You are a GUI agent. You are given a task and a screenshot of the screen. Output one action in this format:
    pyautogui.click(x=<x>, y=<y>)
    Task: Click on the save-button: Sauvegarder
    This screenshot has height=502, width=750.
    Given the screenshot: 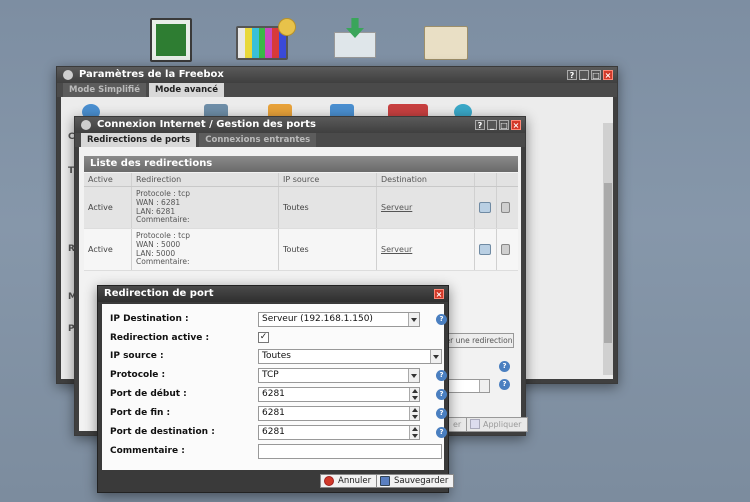 What is the action you would take?
    pyautogui.click(x=415, y=481)
    